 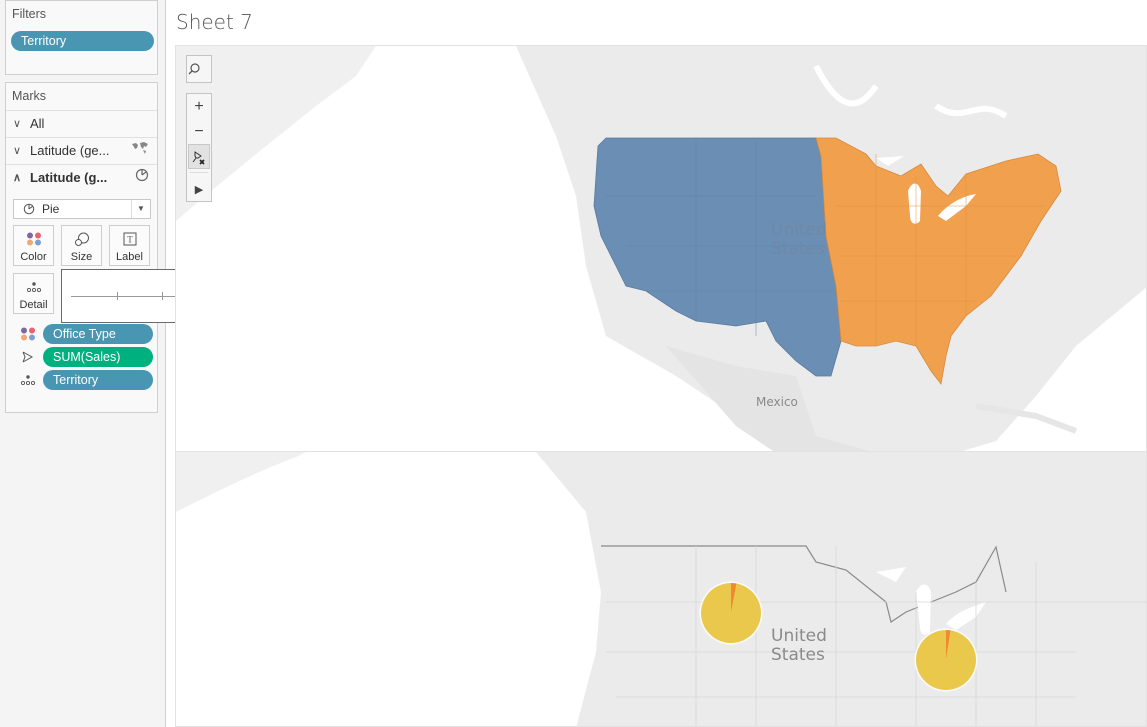 What do you see at coordinates (33, 257) in the screenshot?
I see `color-button-label: Color` at bounding box center [33, 257].